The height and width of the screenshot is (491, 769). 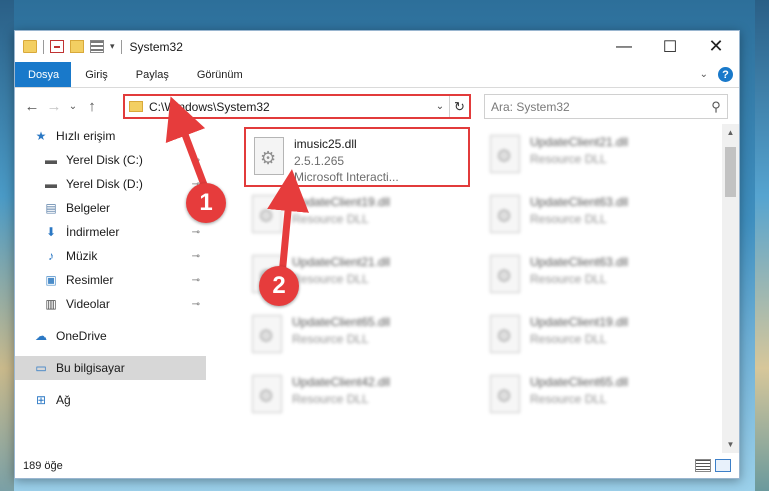 I want to click on address-dropdown-icon: ⌄, so click(x=440, y=106).